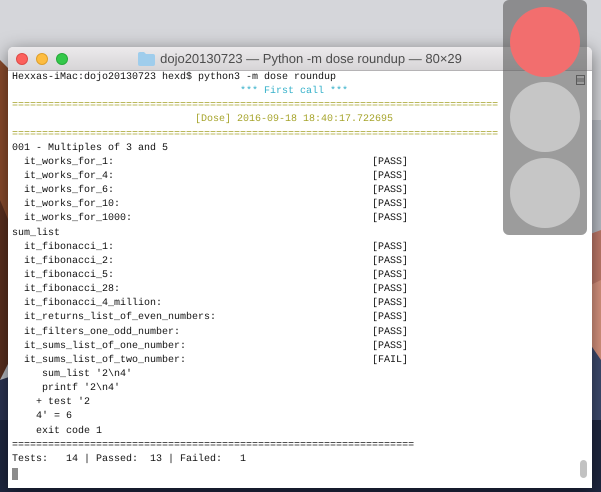 The width and height of the screenshot is (601, 492). What do you see at coordinates (104, 361) in the screenshot?
I see `test-name: it_sums_list_of_two_number:` at bounding box center [104, 361].